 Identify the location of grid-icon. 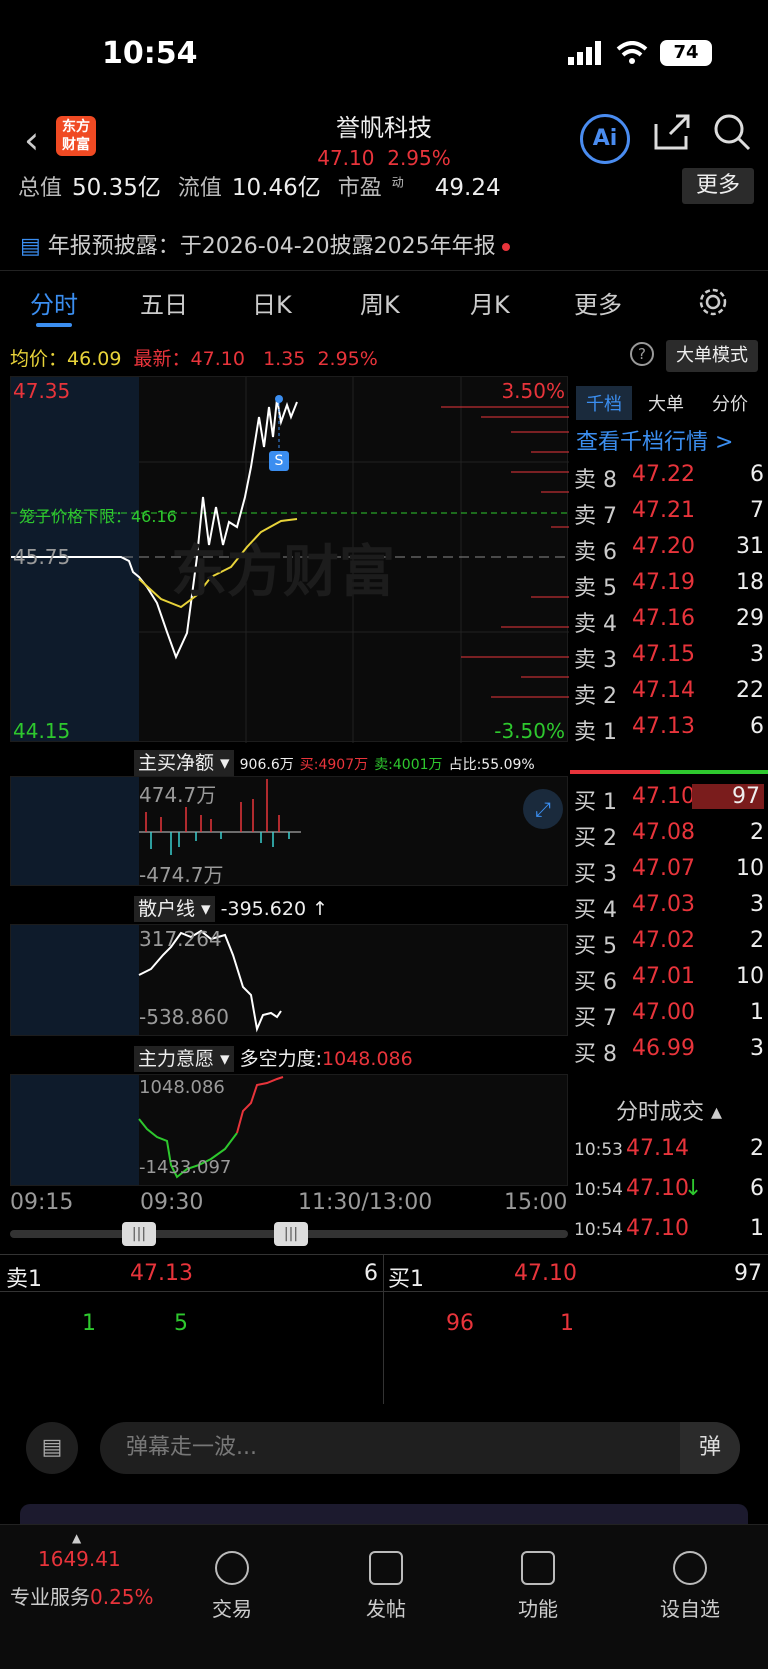
(538, 1568).